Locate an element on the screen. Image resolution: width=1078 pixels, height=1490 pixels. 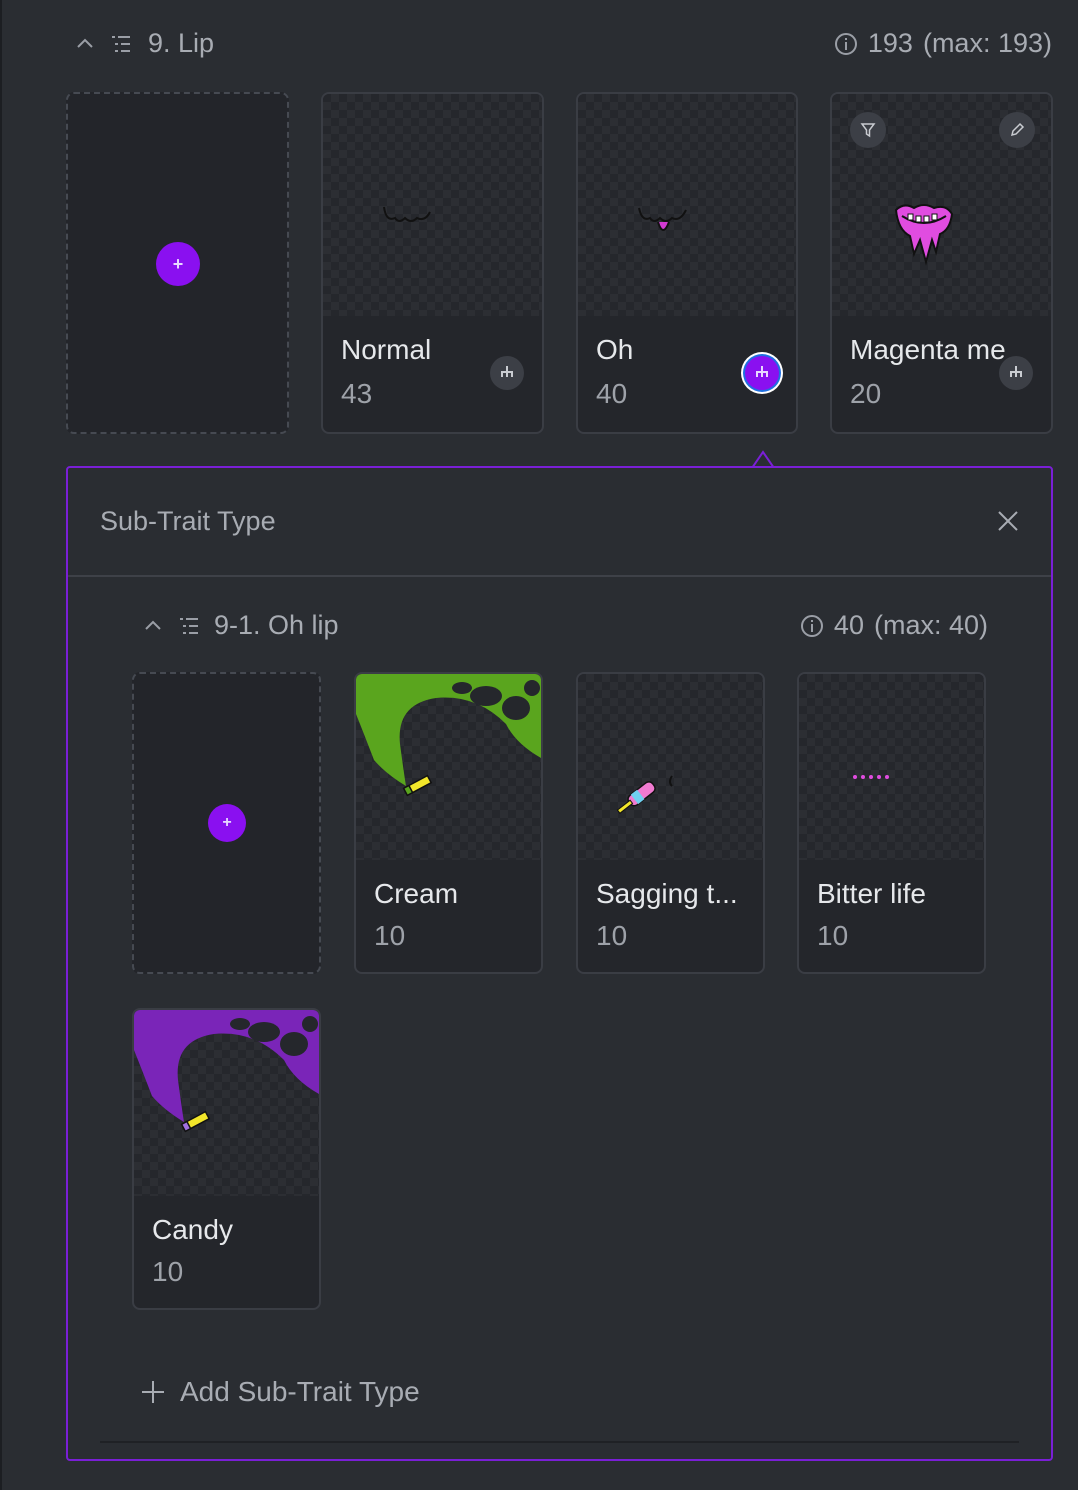
subtrait-card-bitter-life: Bitter life 10 is located at coordinates (891, 823).